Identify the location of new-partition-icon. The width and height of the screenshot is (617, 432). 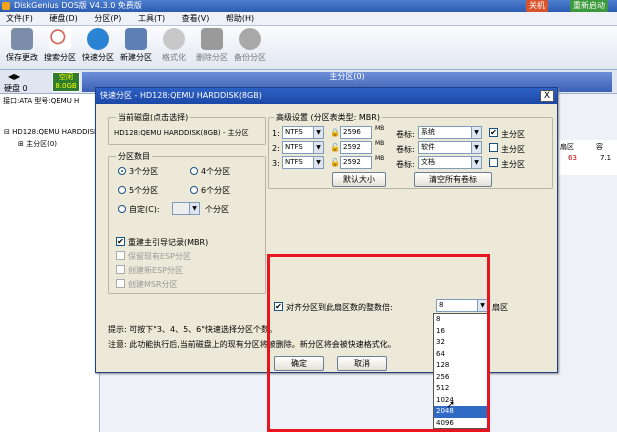
(136, 39).